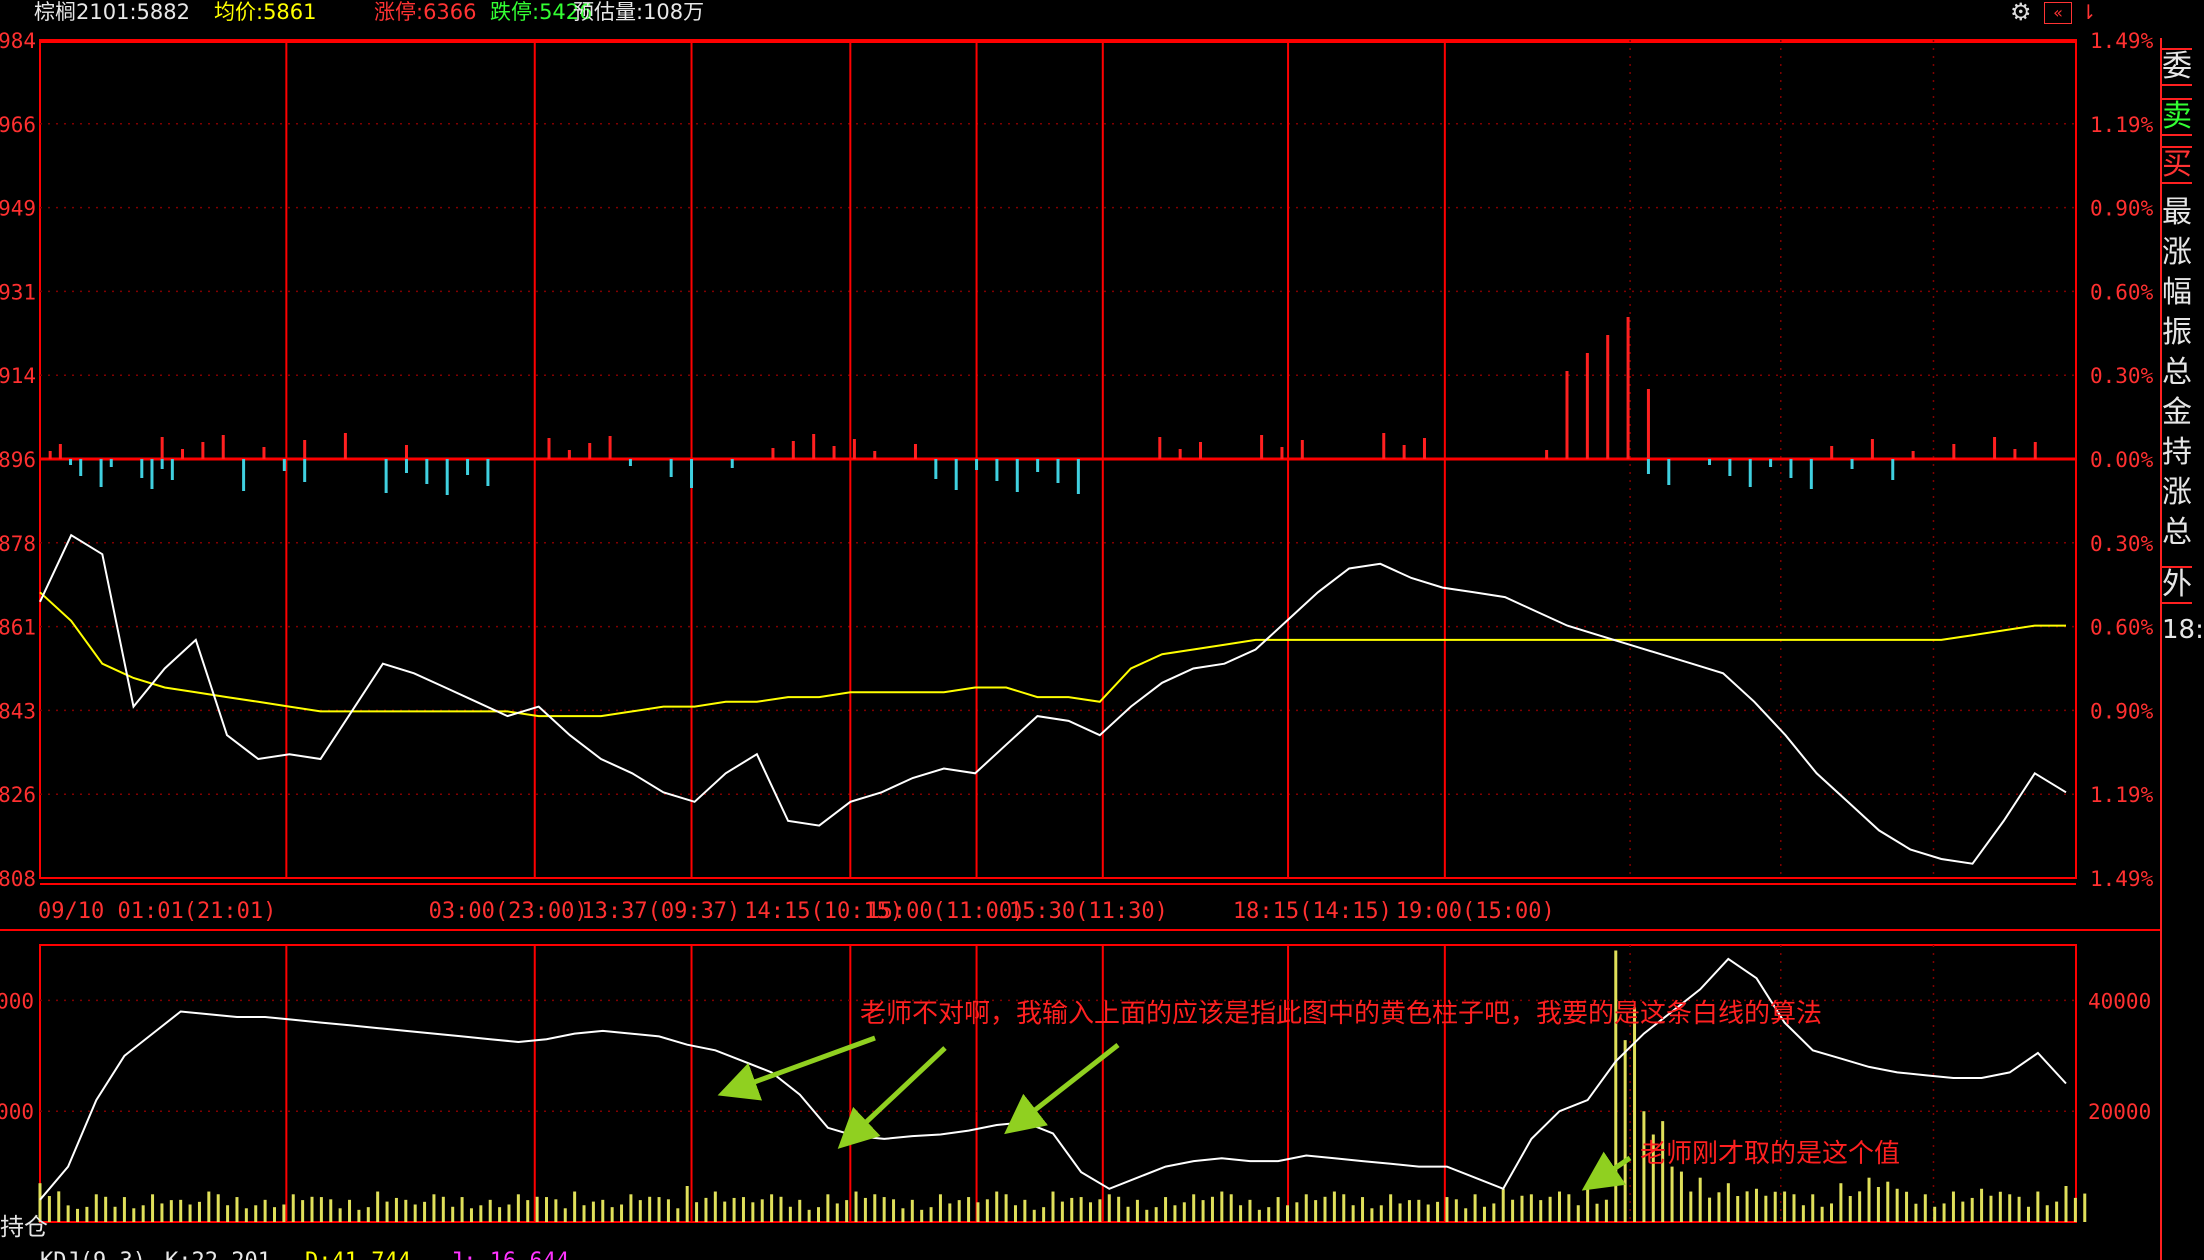 The image size is (2204, 1260). What do you see at coordinates (2182, 649) in the screenshot?
I see `quote-side-panel: 委卖买最涨幅振总金持涨总外 18:` at bounding box center [2182, 649].